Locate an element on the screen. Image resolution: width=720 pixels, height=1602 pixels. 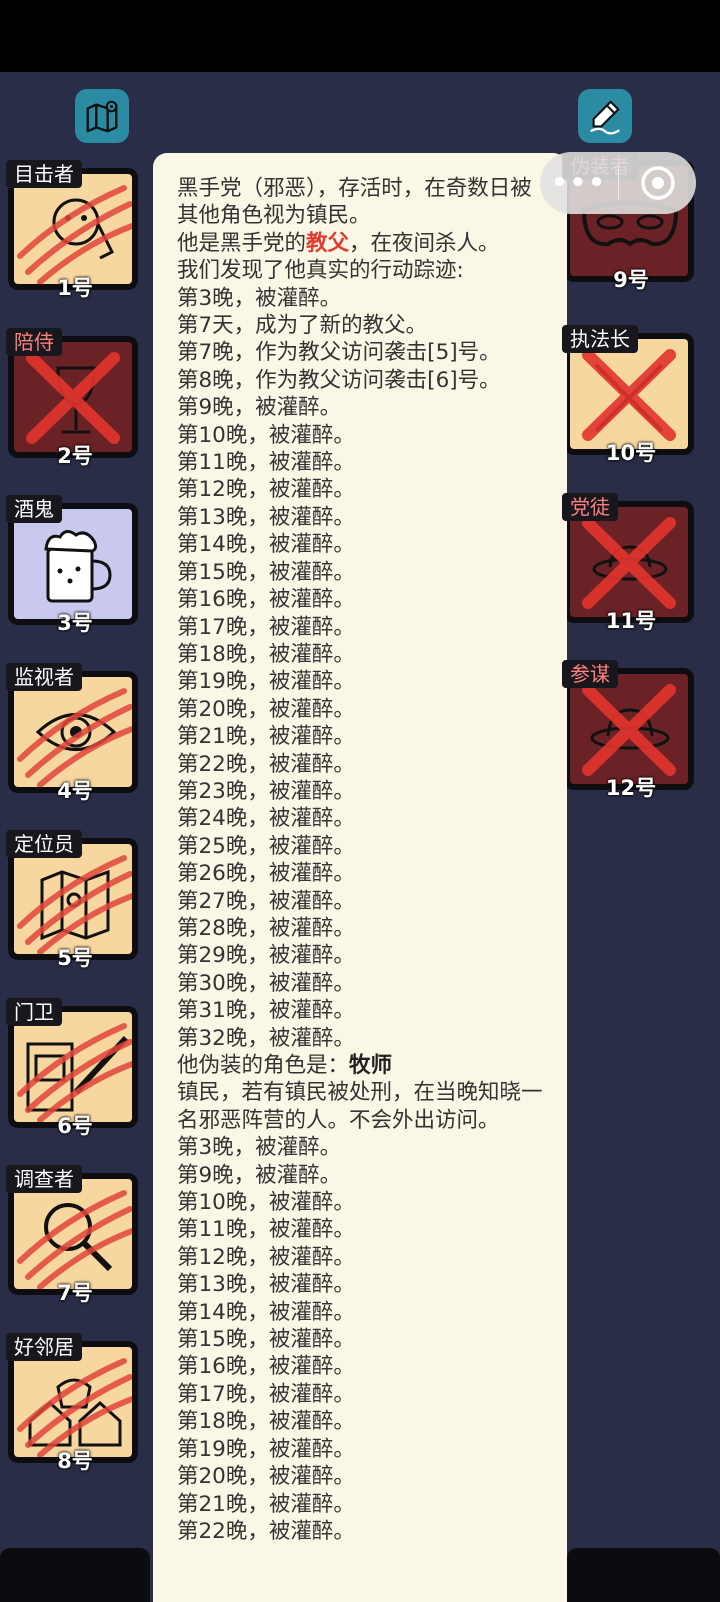
card-role-label: 目击者 is located at coordinates (44, 174).